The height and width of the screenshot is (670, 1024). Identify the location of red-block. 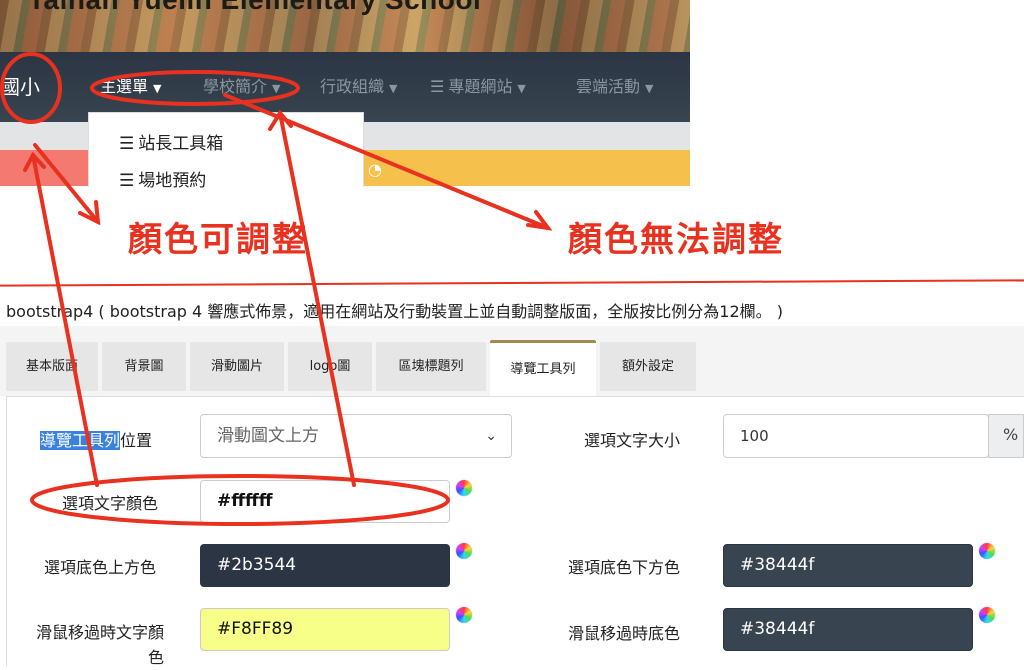
(47, 168).